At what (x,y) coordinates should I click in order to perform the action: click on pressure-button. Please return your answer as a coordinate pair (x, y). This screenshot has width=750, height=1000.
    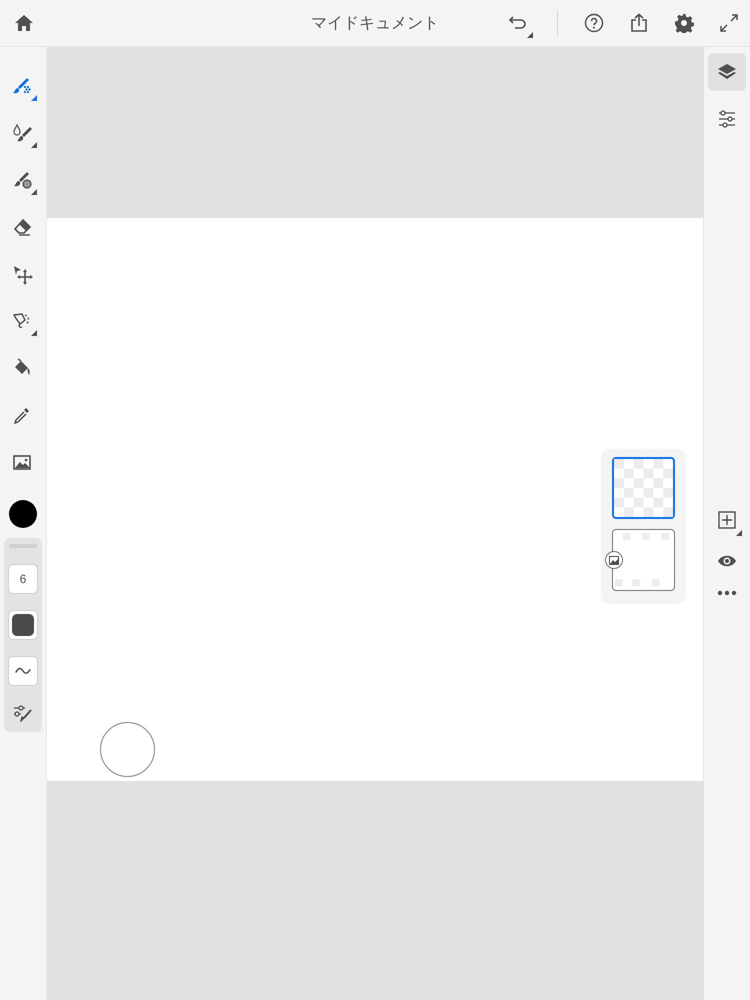
    Looking at the image, I should click on (23, 671).